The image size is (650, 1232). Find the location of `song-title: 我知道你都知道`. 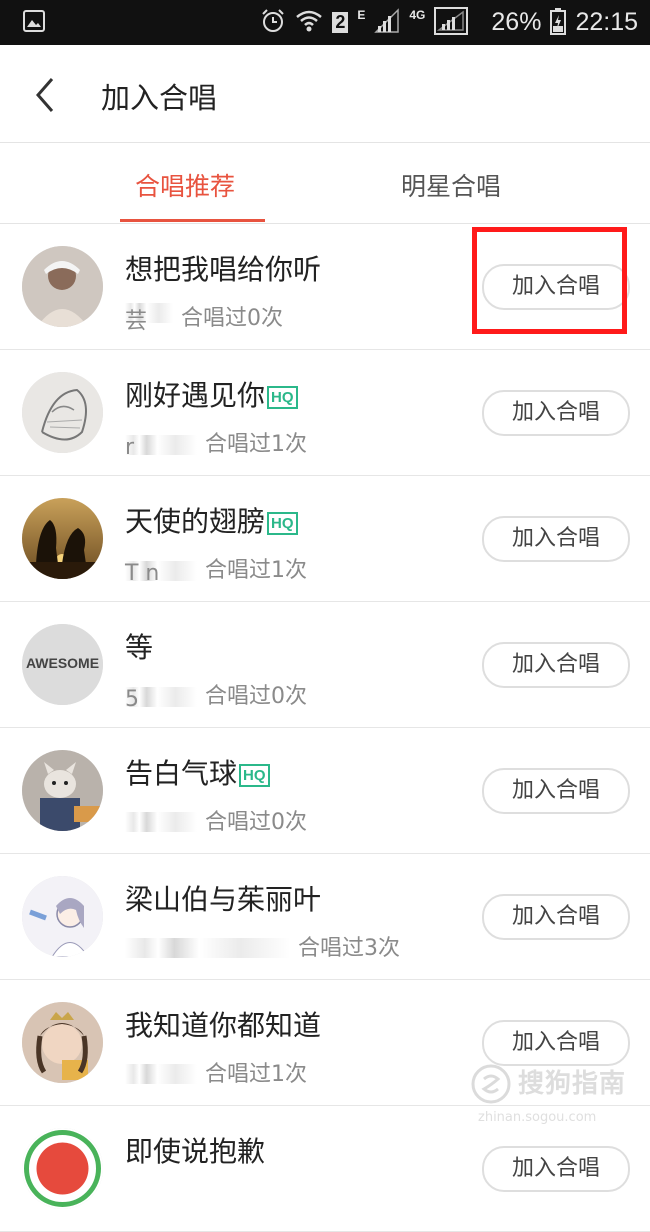

song-title: 我知道你都知道 is located at coordinates (223, 1025).